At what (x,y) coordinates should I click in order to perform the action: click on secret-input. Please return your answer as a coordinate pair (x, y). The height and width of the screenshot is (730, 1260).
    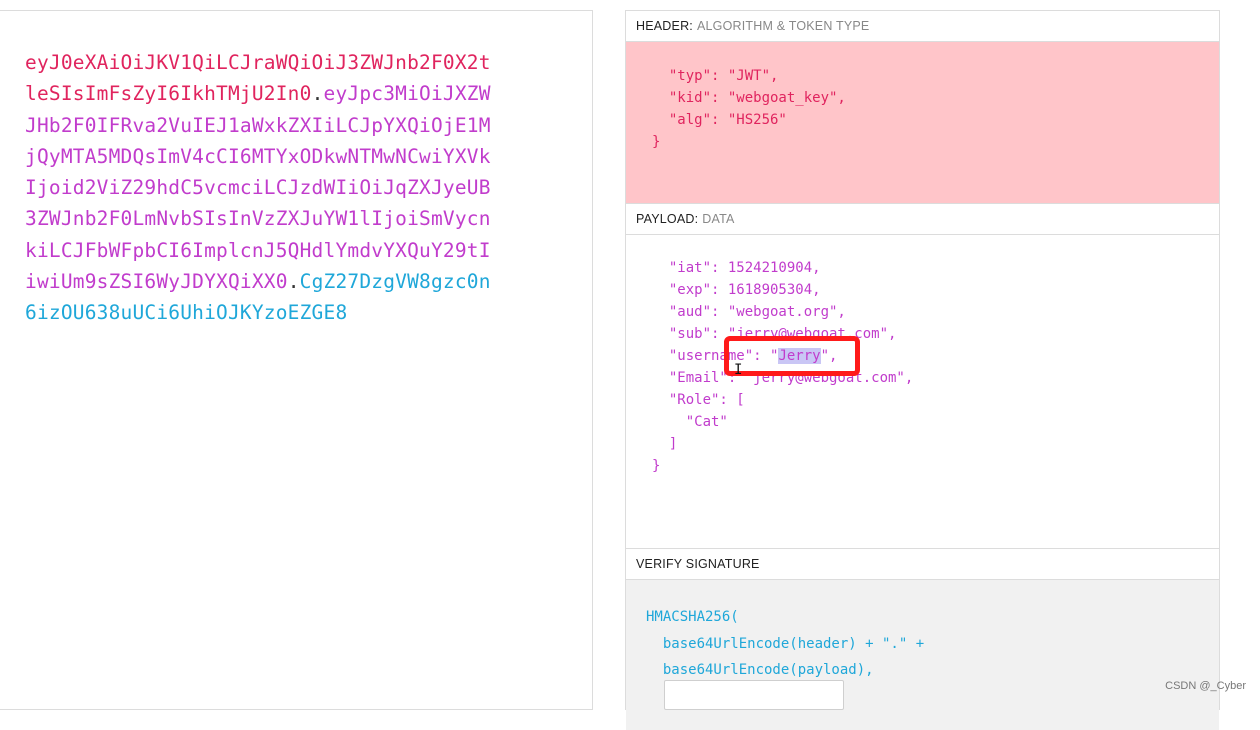
    Looking at the image, I should click on (754, 695).